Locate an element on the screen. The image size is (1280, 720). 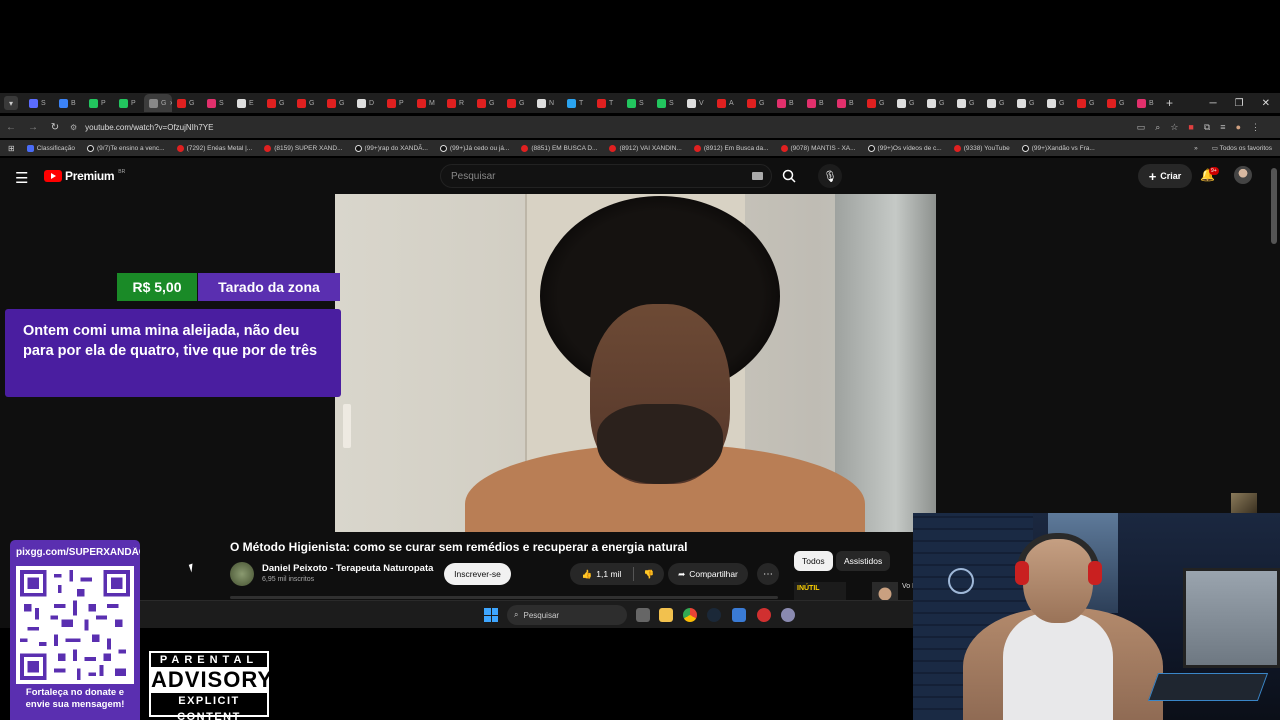
chrome-icon is located at coordinates (690, 615).